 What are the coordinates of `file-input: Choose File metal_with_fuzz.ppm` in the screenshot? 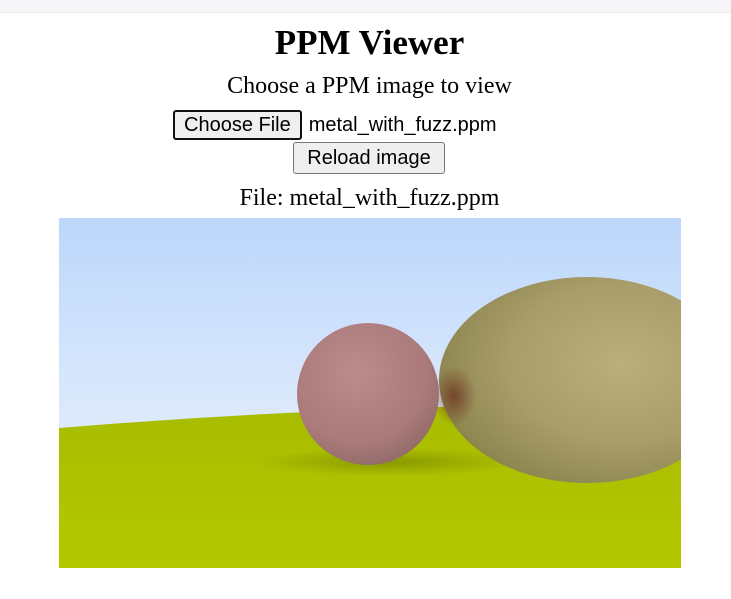 It's located at (335, 125).